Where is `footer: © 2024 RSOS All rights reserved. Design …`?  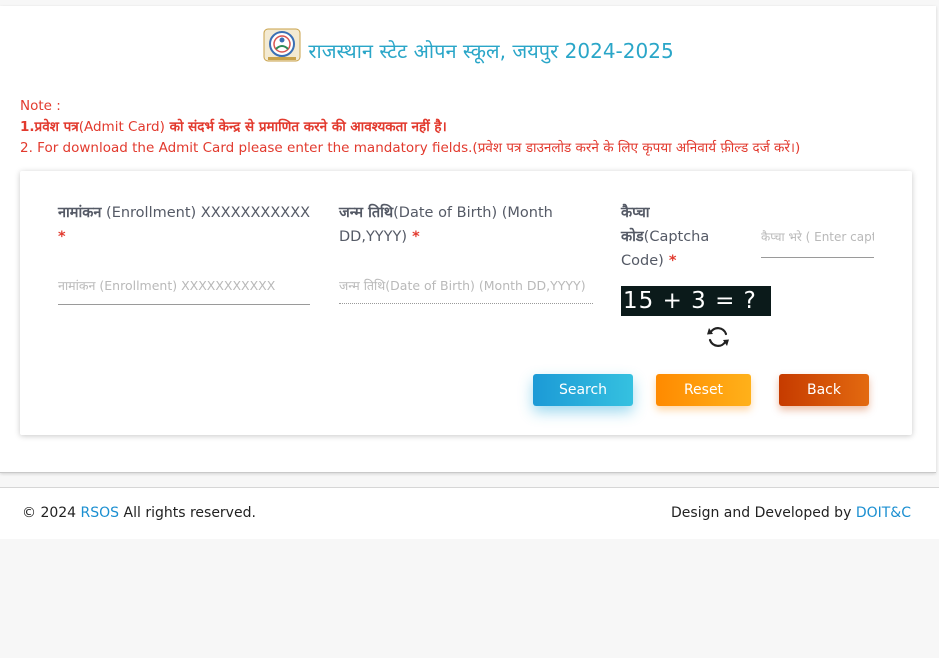 footer: © 2024 RSOS All rights reserved. Design … is located at coordinates (469, 513).